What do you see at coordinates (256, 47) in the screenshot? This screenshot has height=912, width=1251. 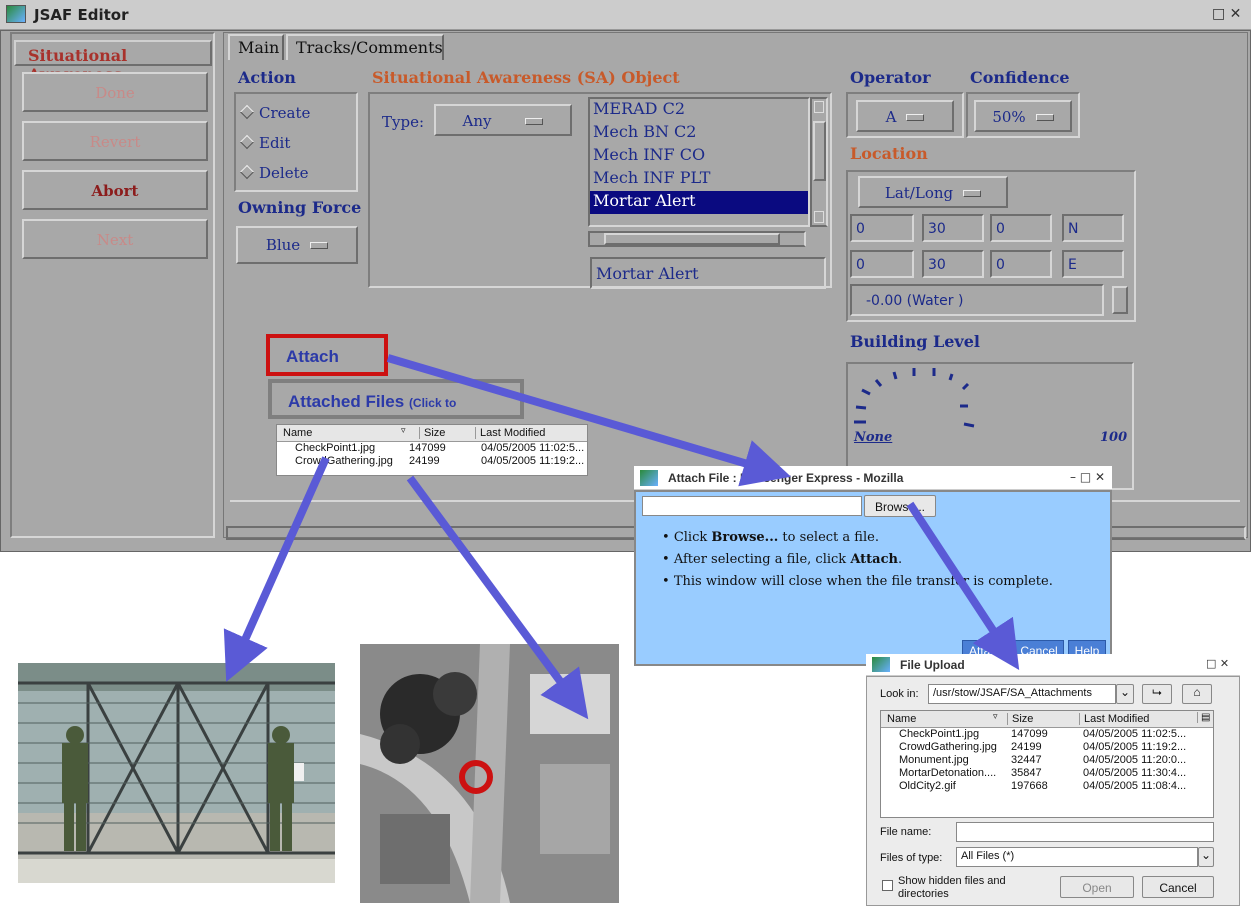 I see `tab-main: Main` at bounding box center [256, 47].